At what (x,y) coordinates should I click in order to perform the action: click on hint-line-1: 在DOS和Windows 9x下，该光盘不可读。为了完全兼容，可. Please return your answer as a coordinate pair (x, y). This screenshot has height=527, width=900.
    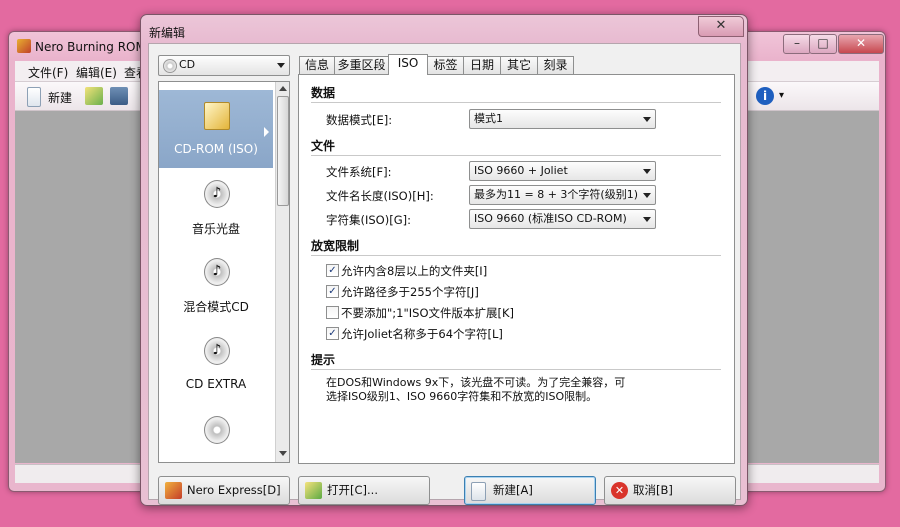
    Looking at the image, I should click on (476, 382).